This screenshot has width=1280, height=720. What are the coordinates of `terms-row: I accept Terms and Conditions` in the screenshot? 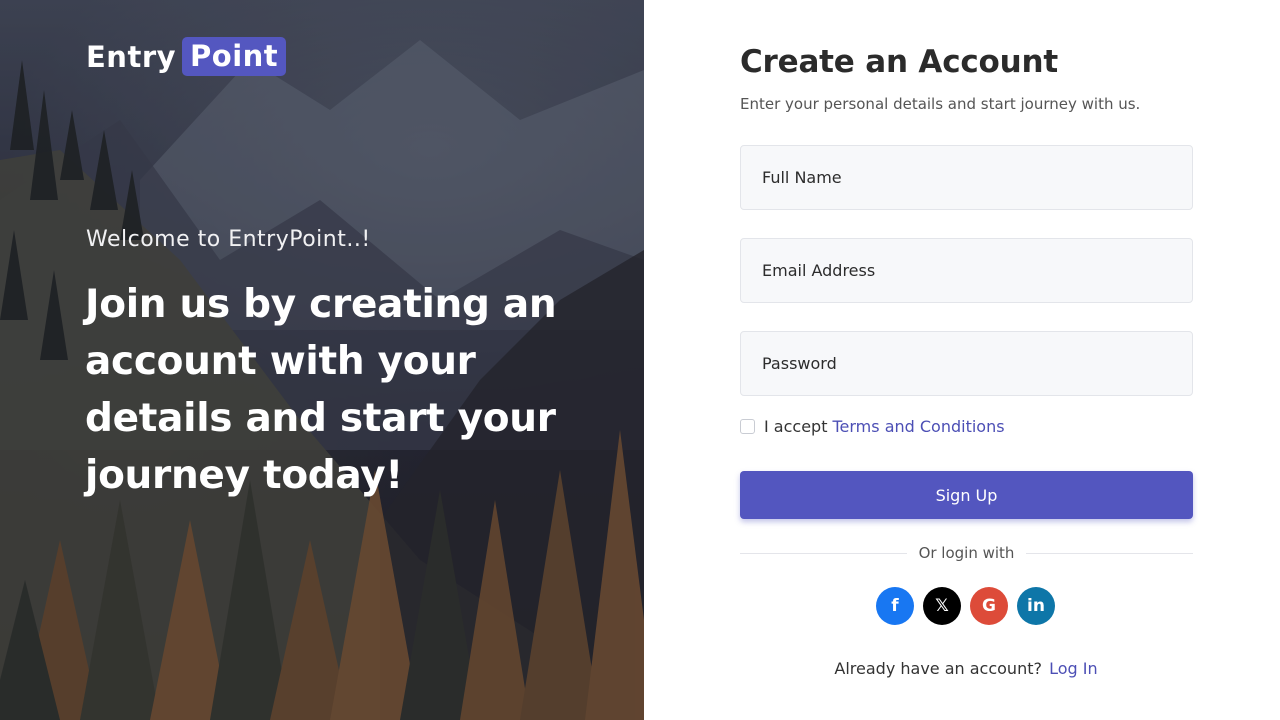 It's located at (872, 426).